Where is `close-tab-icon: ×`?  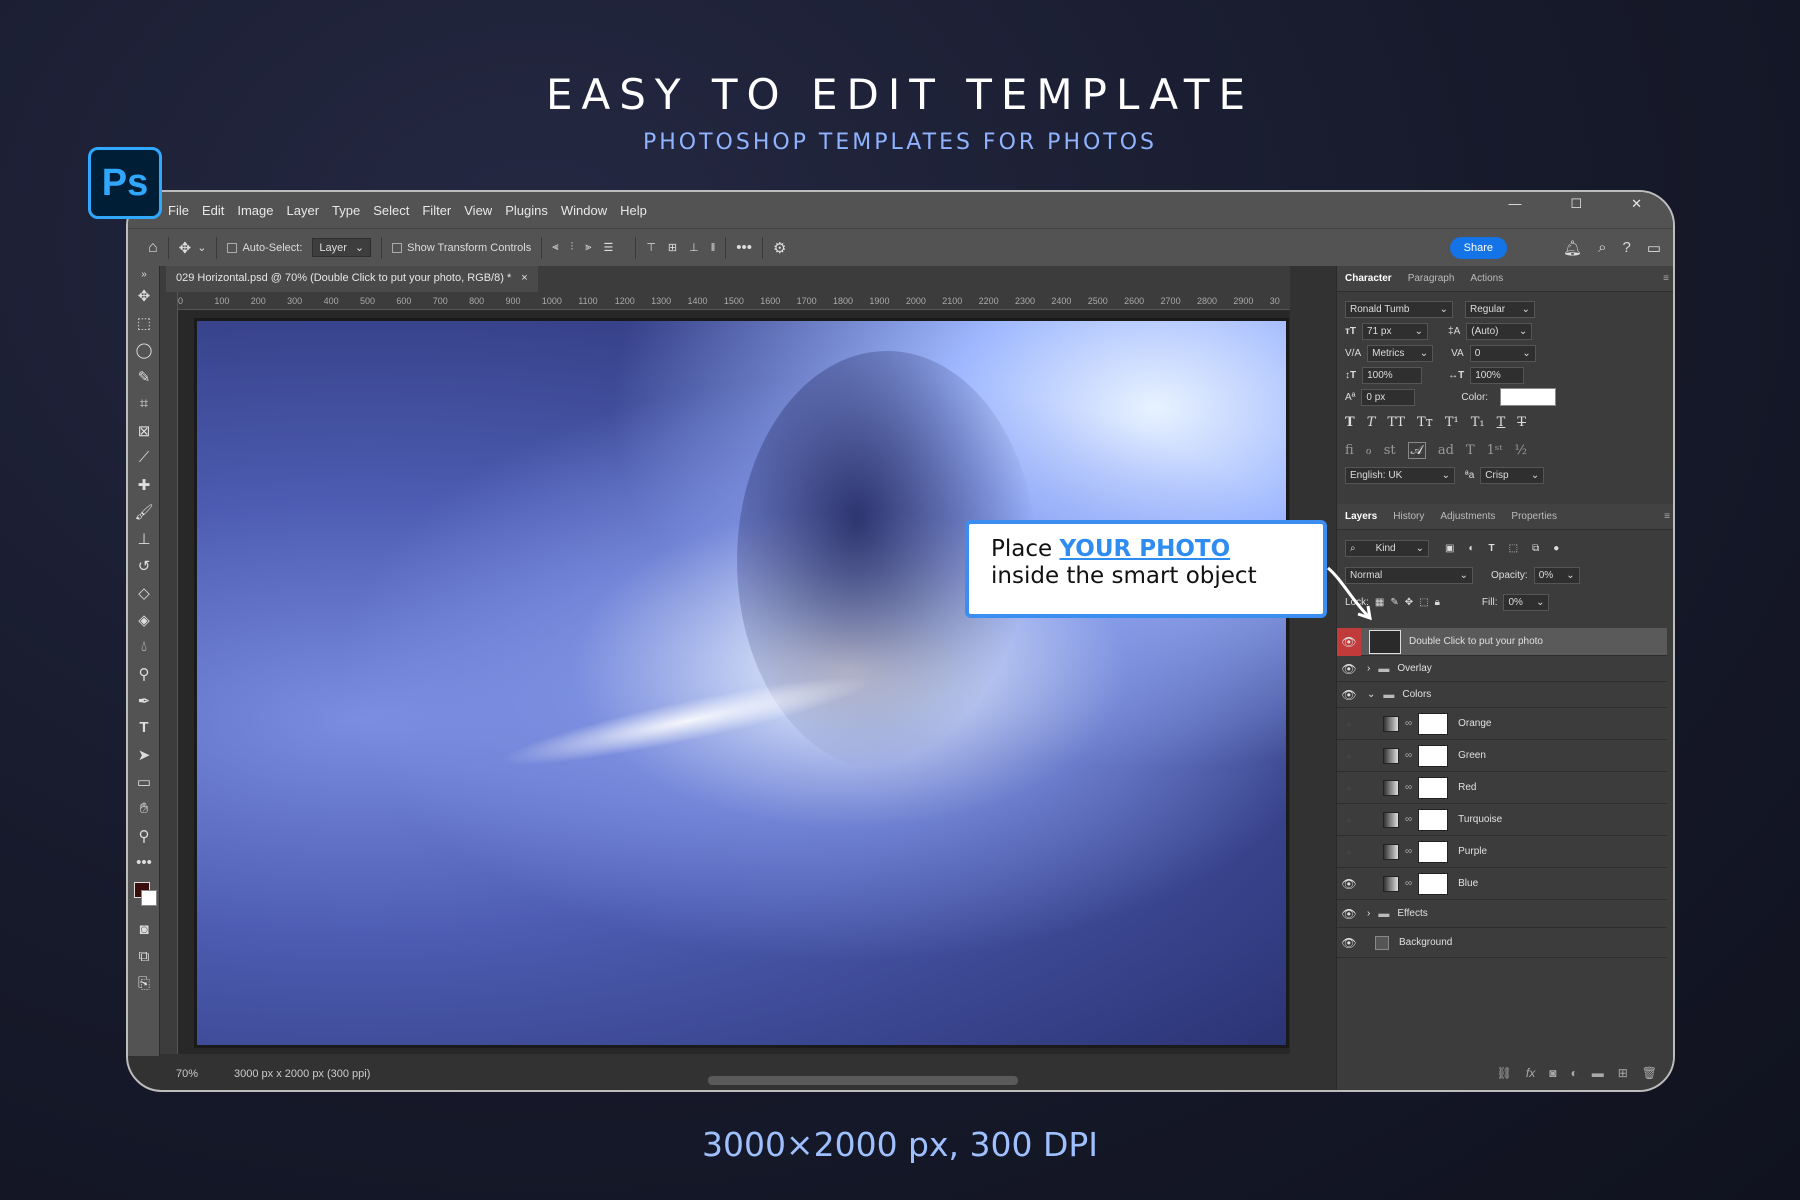
close-tab-icon: × is located at coordinates (524, 279).